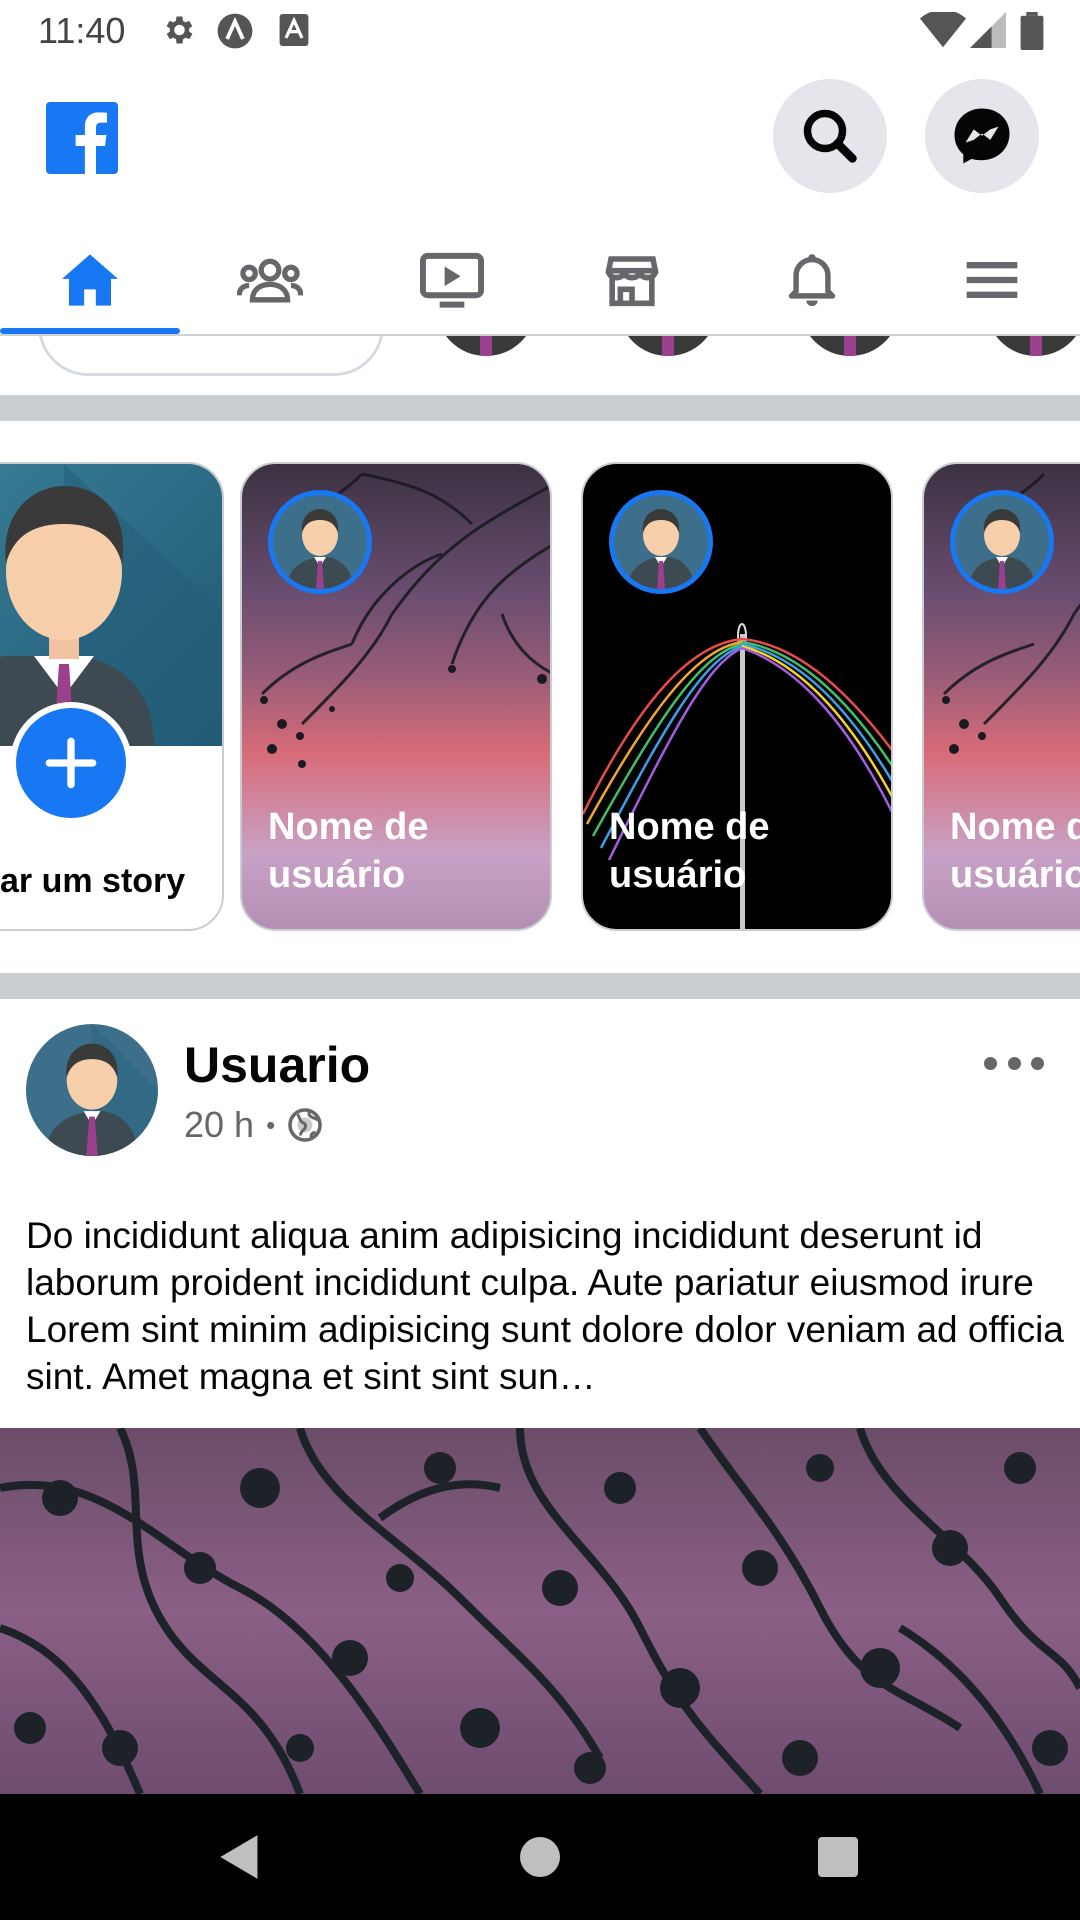 This screenshot has width=1080, height=1920. Describe the element at coordinates (305, 1125) in the screenshot. I see `globe-icon` at that location.